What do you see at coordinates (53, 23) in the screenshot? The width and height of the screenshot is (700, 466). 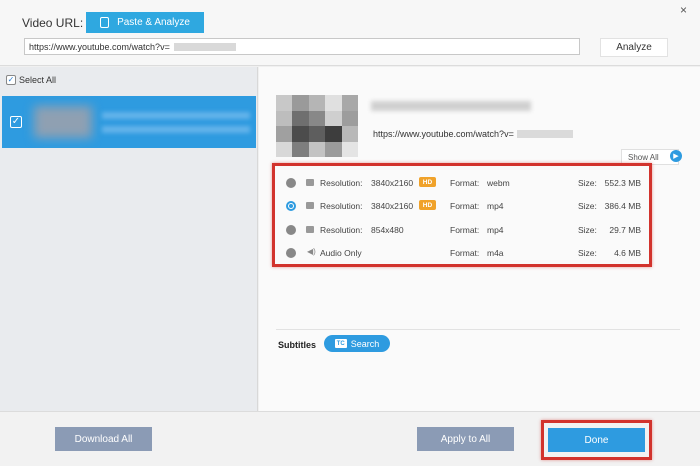 I see `video-url-label: Video URL:` at bounding box center [53, 23].